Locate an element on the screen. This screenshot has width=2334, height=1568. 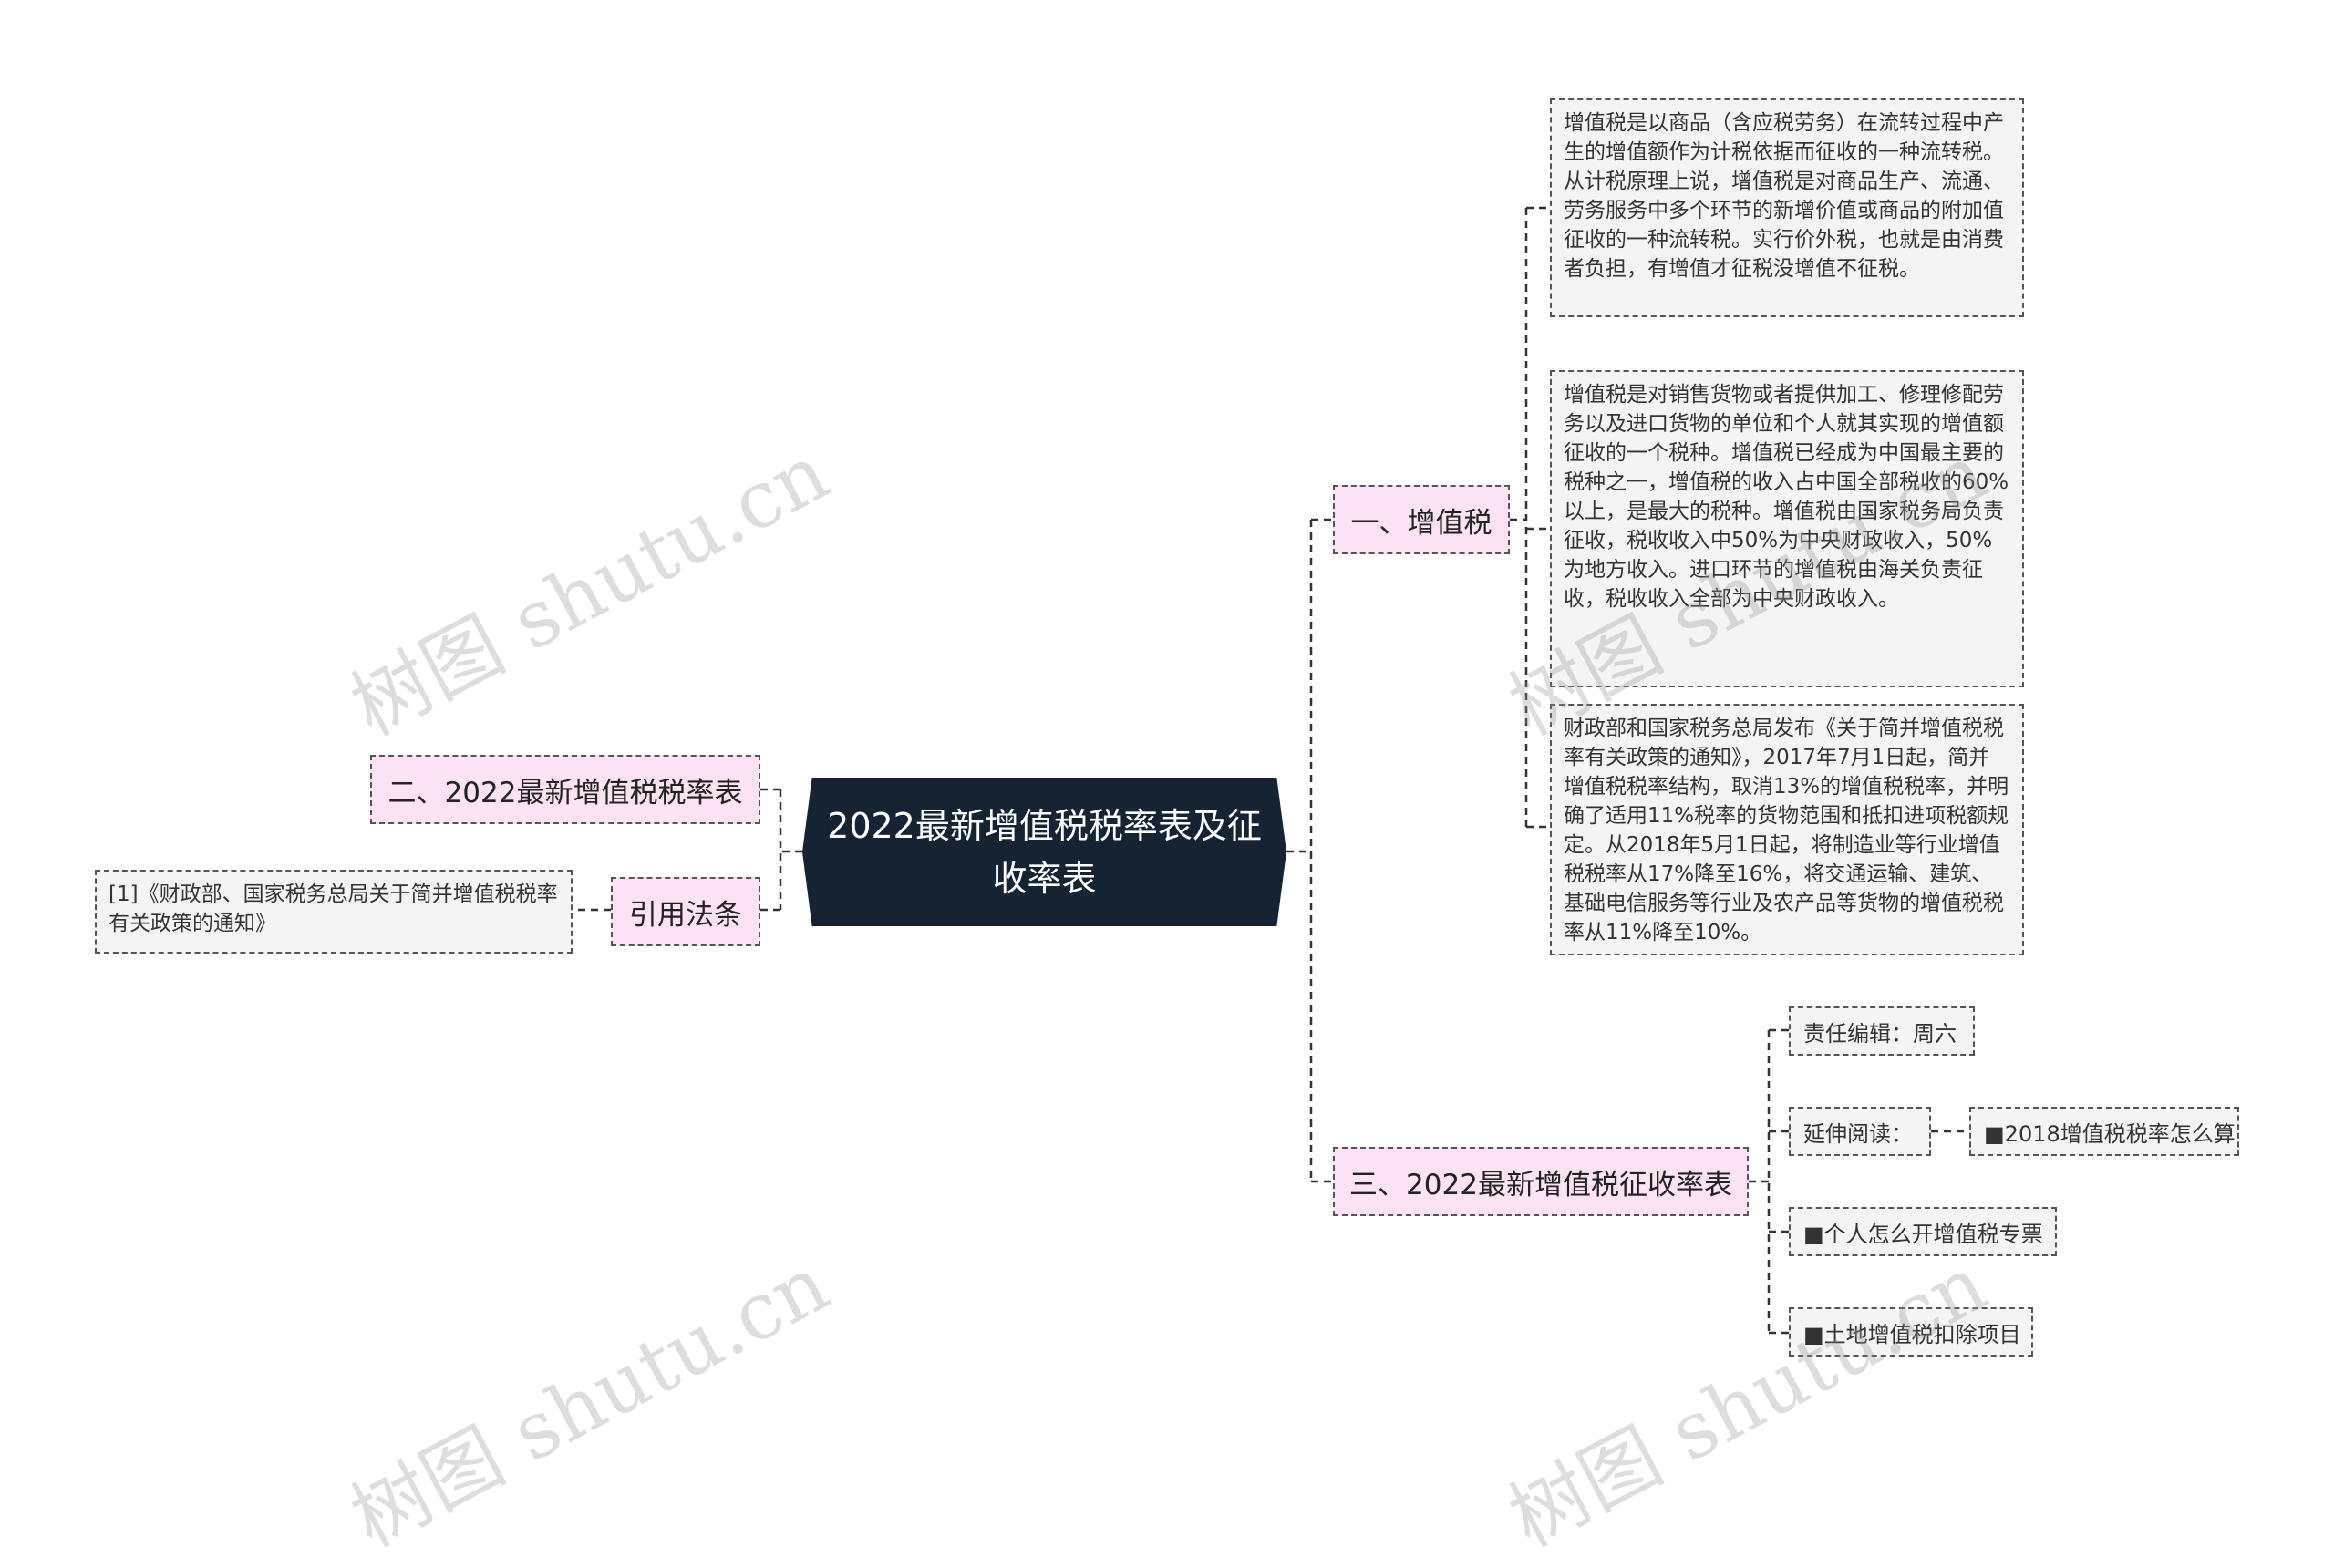
branch-levy-rate-table: 三、2022最新增值税征收率表 is located at coordinates (1541, 1181).